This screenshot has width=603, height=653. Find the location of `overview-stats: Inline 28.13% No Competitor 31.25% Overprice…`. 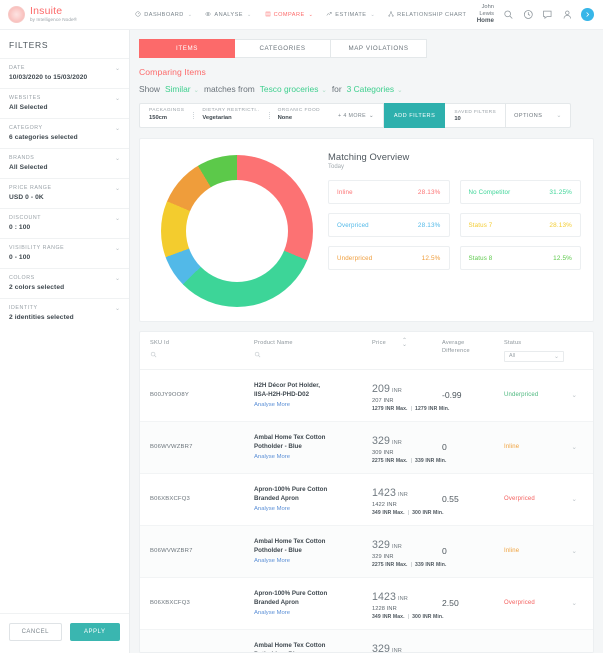

overview-stats: Inline 28.13% No Competitor 31.25% Overprice… is located at coordinates (454, 225).